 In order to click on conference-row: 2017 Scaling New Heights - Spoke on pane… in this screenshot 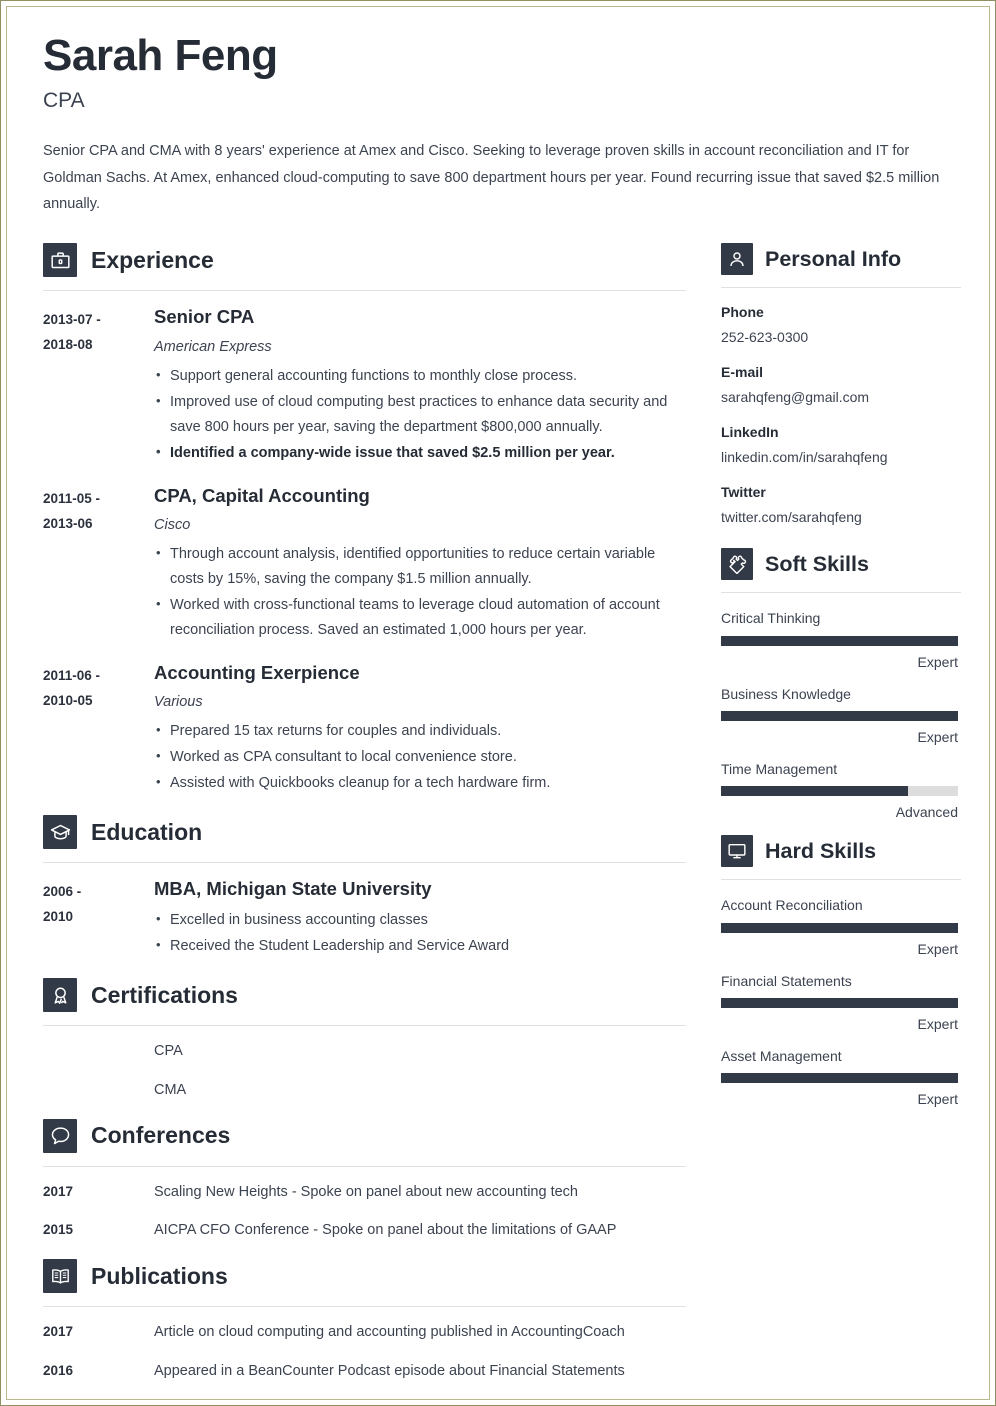, I will do `click(364, 1193)`.